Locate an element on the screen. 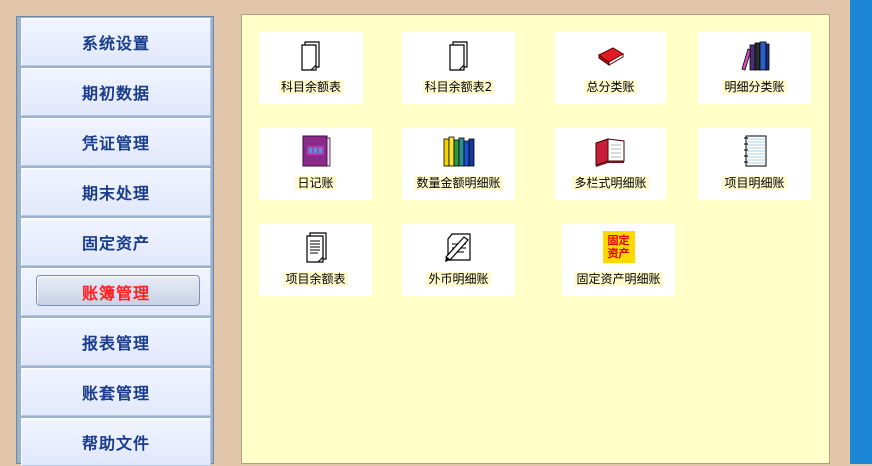  sidebar-item-label: 系统设置 is located at coordinates (115, 43).